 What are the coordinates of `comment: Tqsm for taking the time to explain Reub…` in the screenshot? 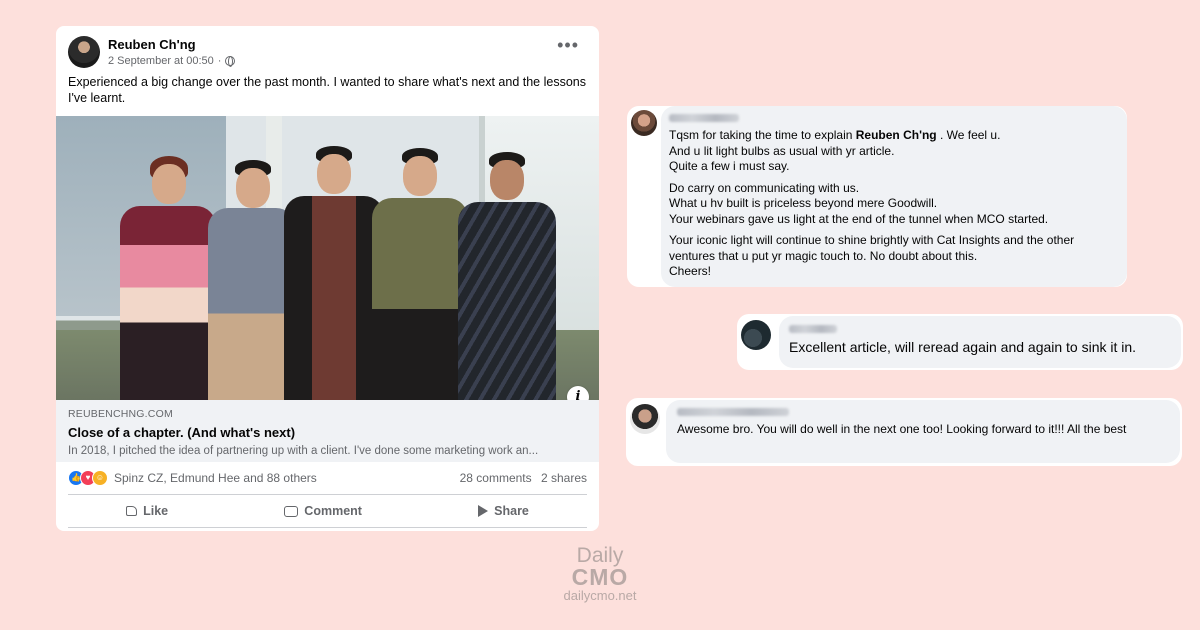 It's located at (877, 196).